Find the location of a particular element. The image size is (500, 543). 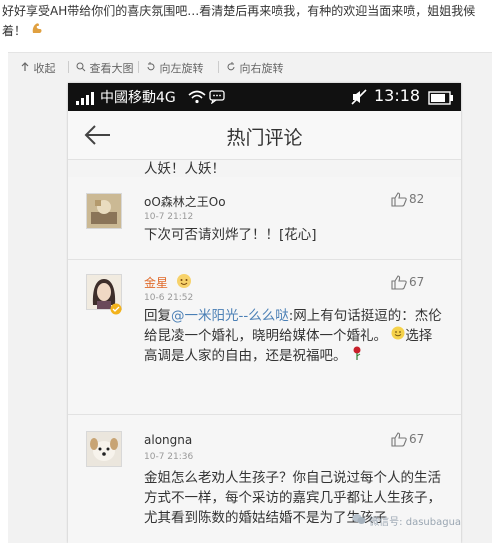

comment-author: alongna is located at coordinates (168, 440).